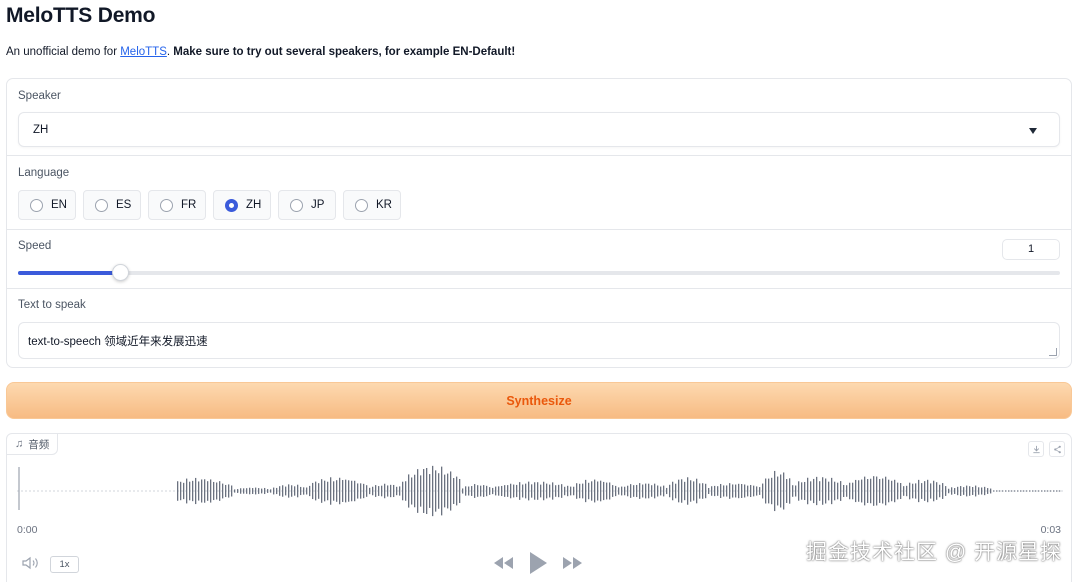 This screenshot has width=1080, height=582. What do you see at coordinates (124, 205) in the screenshot?
I see `language-option-label: ES` at bounding box center [124, 205].